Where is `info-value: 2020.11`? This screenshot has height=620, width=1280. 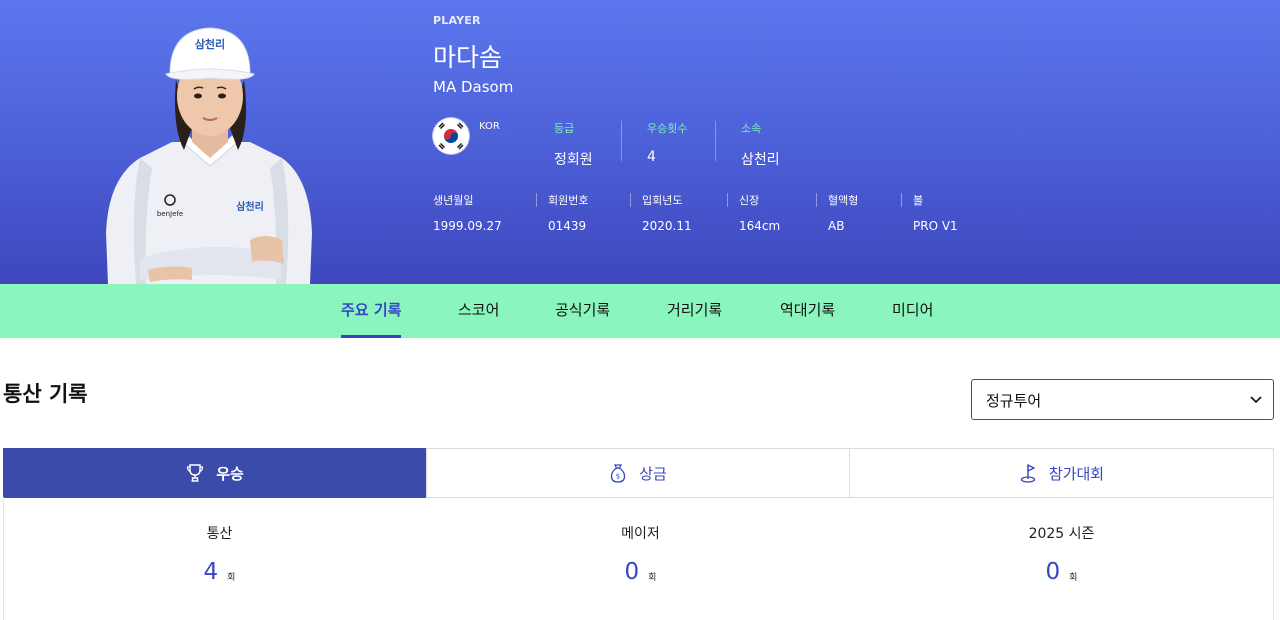 info-value: 2020.11 is located at coordinates (667, 226).